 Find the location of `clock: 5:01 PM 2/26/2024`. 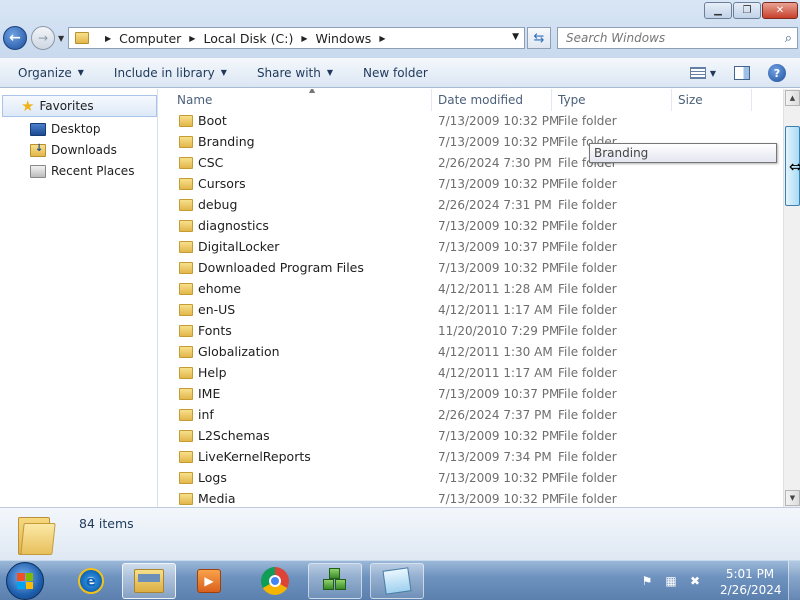

clock: 5:01 PM 2/26/2024 is located at coordinates (751, 582).